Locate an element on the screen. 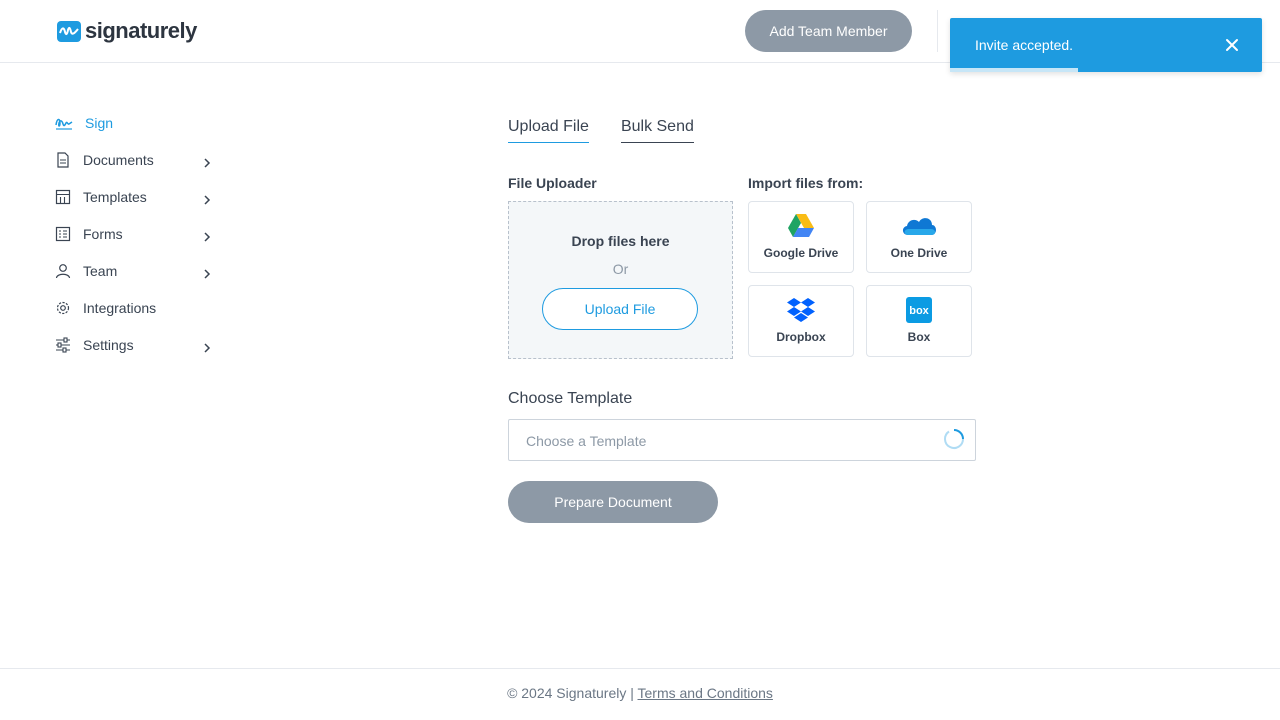 This screenshot has width=1280, height=720. spinner-icon is located at coordinates (954, 439).